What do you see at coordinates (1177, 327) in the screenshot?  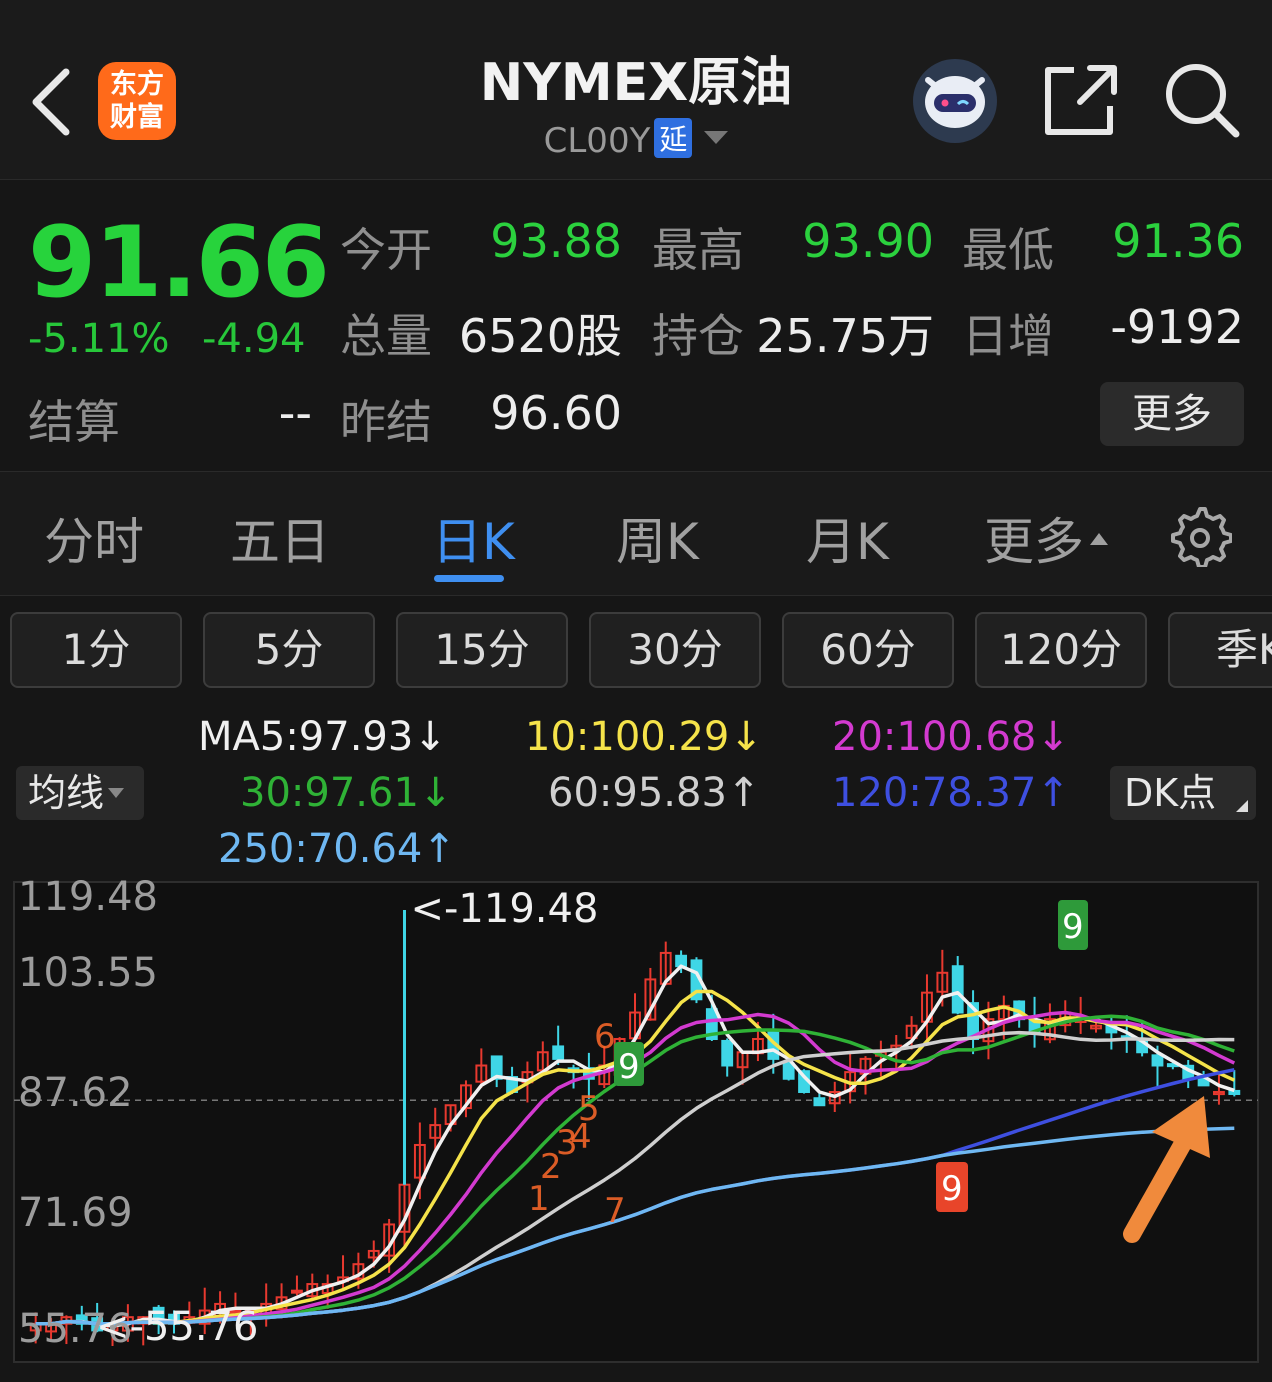 I see `daily-increase-value: -9192` at bounding box center [1177, 327].